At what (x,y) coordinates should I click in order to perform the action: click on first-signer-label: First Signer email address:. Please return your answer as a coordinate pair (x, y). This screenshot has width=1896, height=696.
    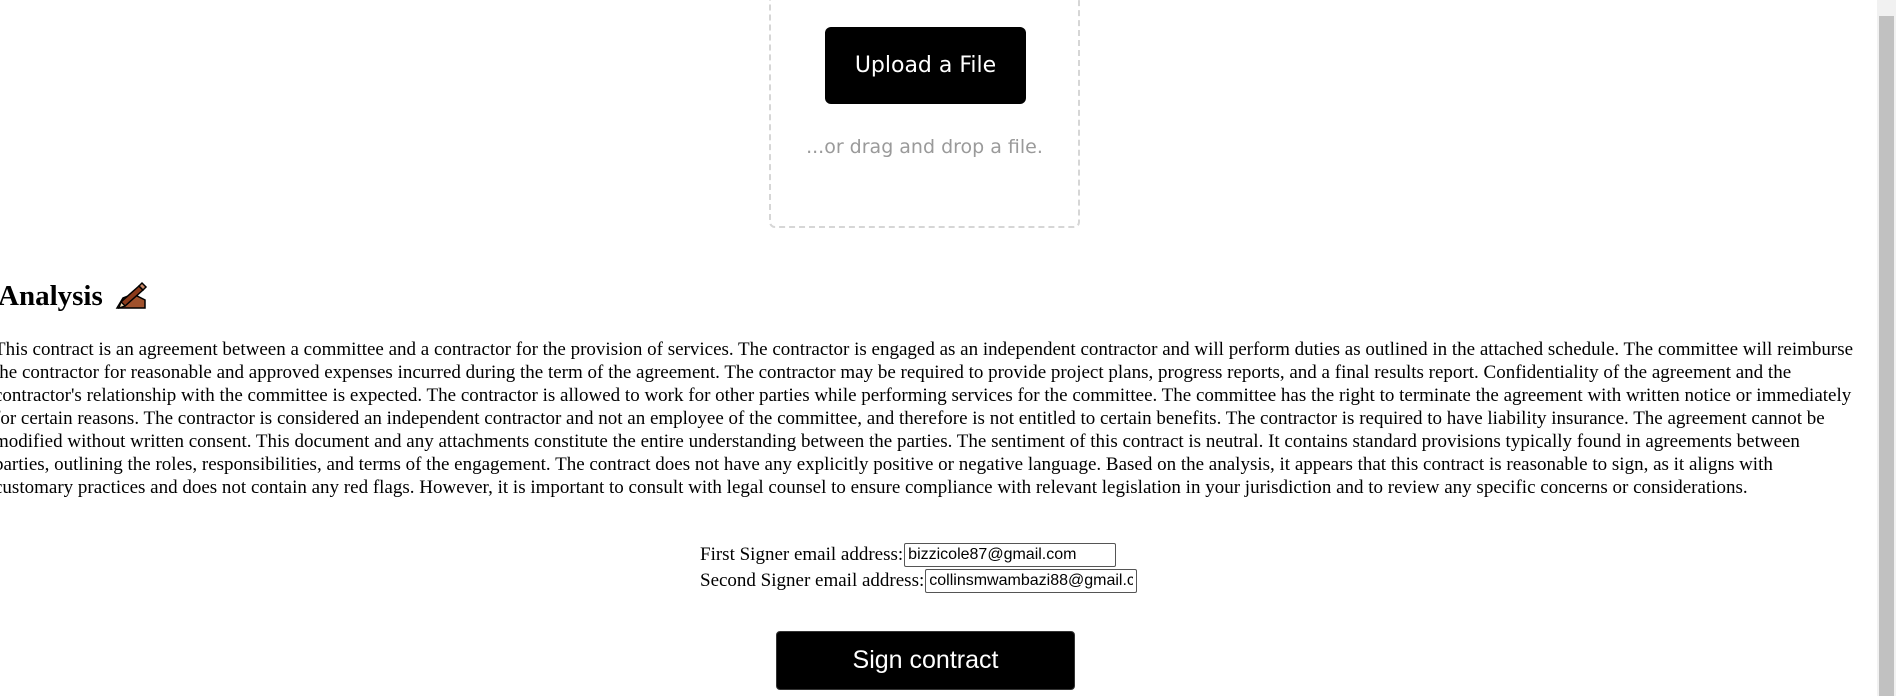
    Looking at the image, I should click on (802, 554).